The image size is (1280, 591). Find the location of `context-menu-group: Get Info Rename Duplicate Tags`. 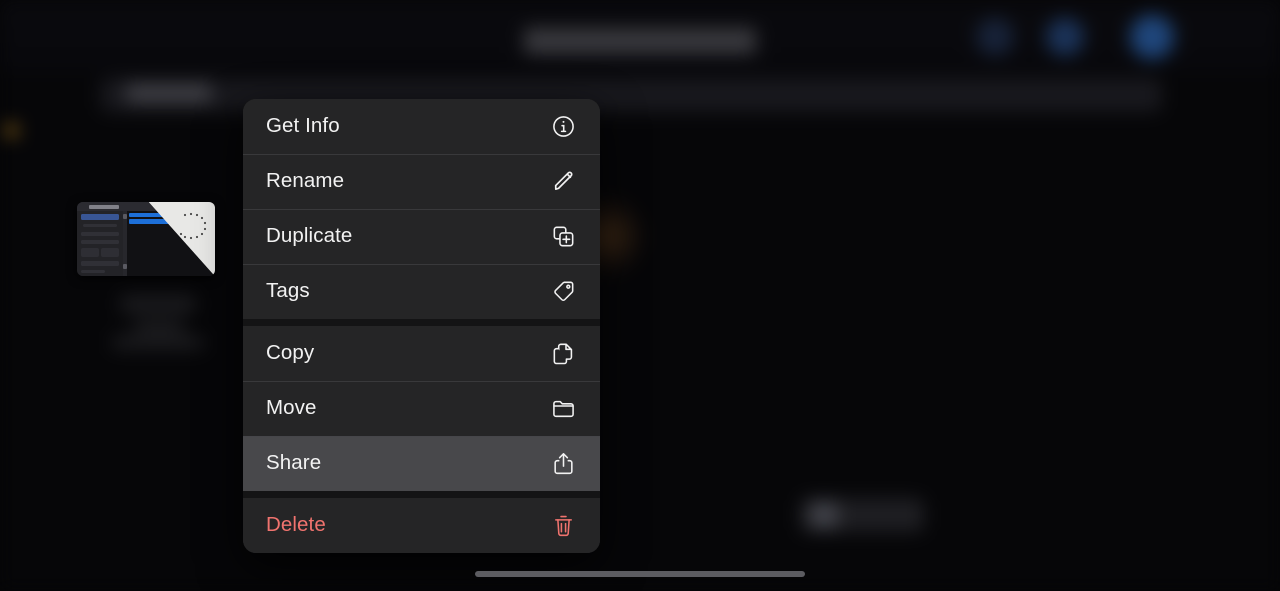

context-menu-group: Get Info Rename Duplicate Tags is located at coordinates (421, 209).